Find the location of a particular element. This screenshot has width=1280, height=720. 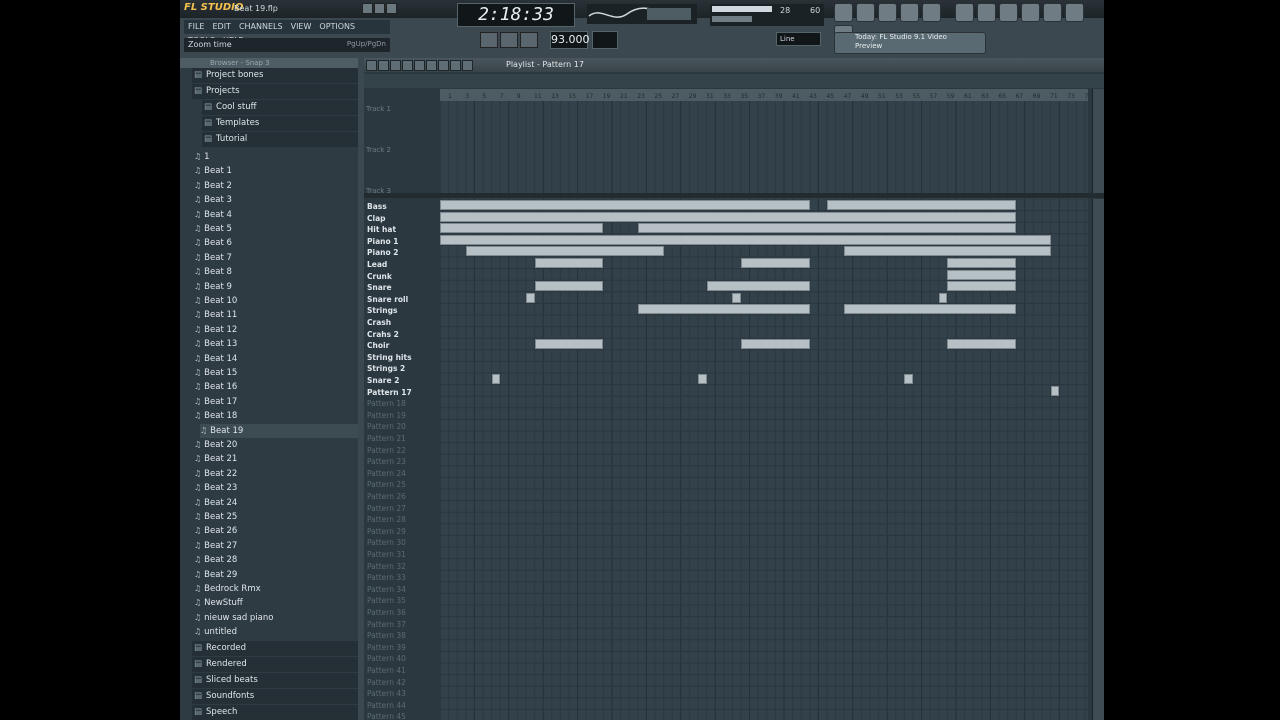

pattern-name: Pattern 34 is located at coordinates (386, 589).